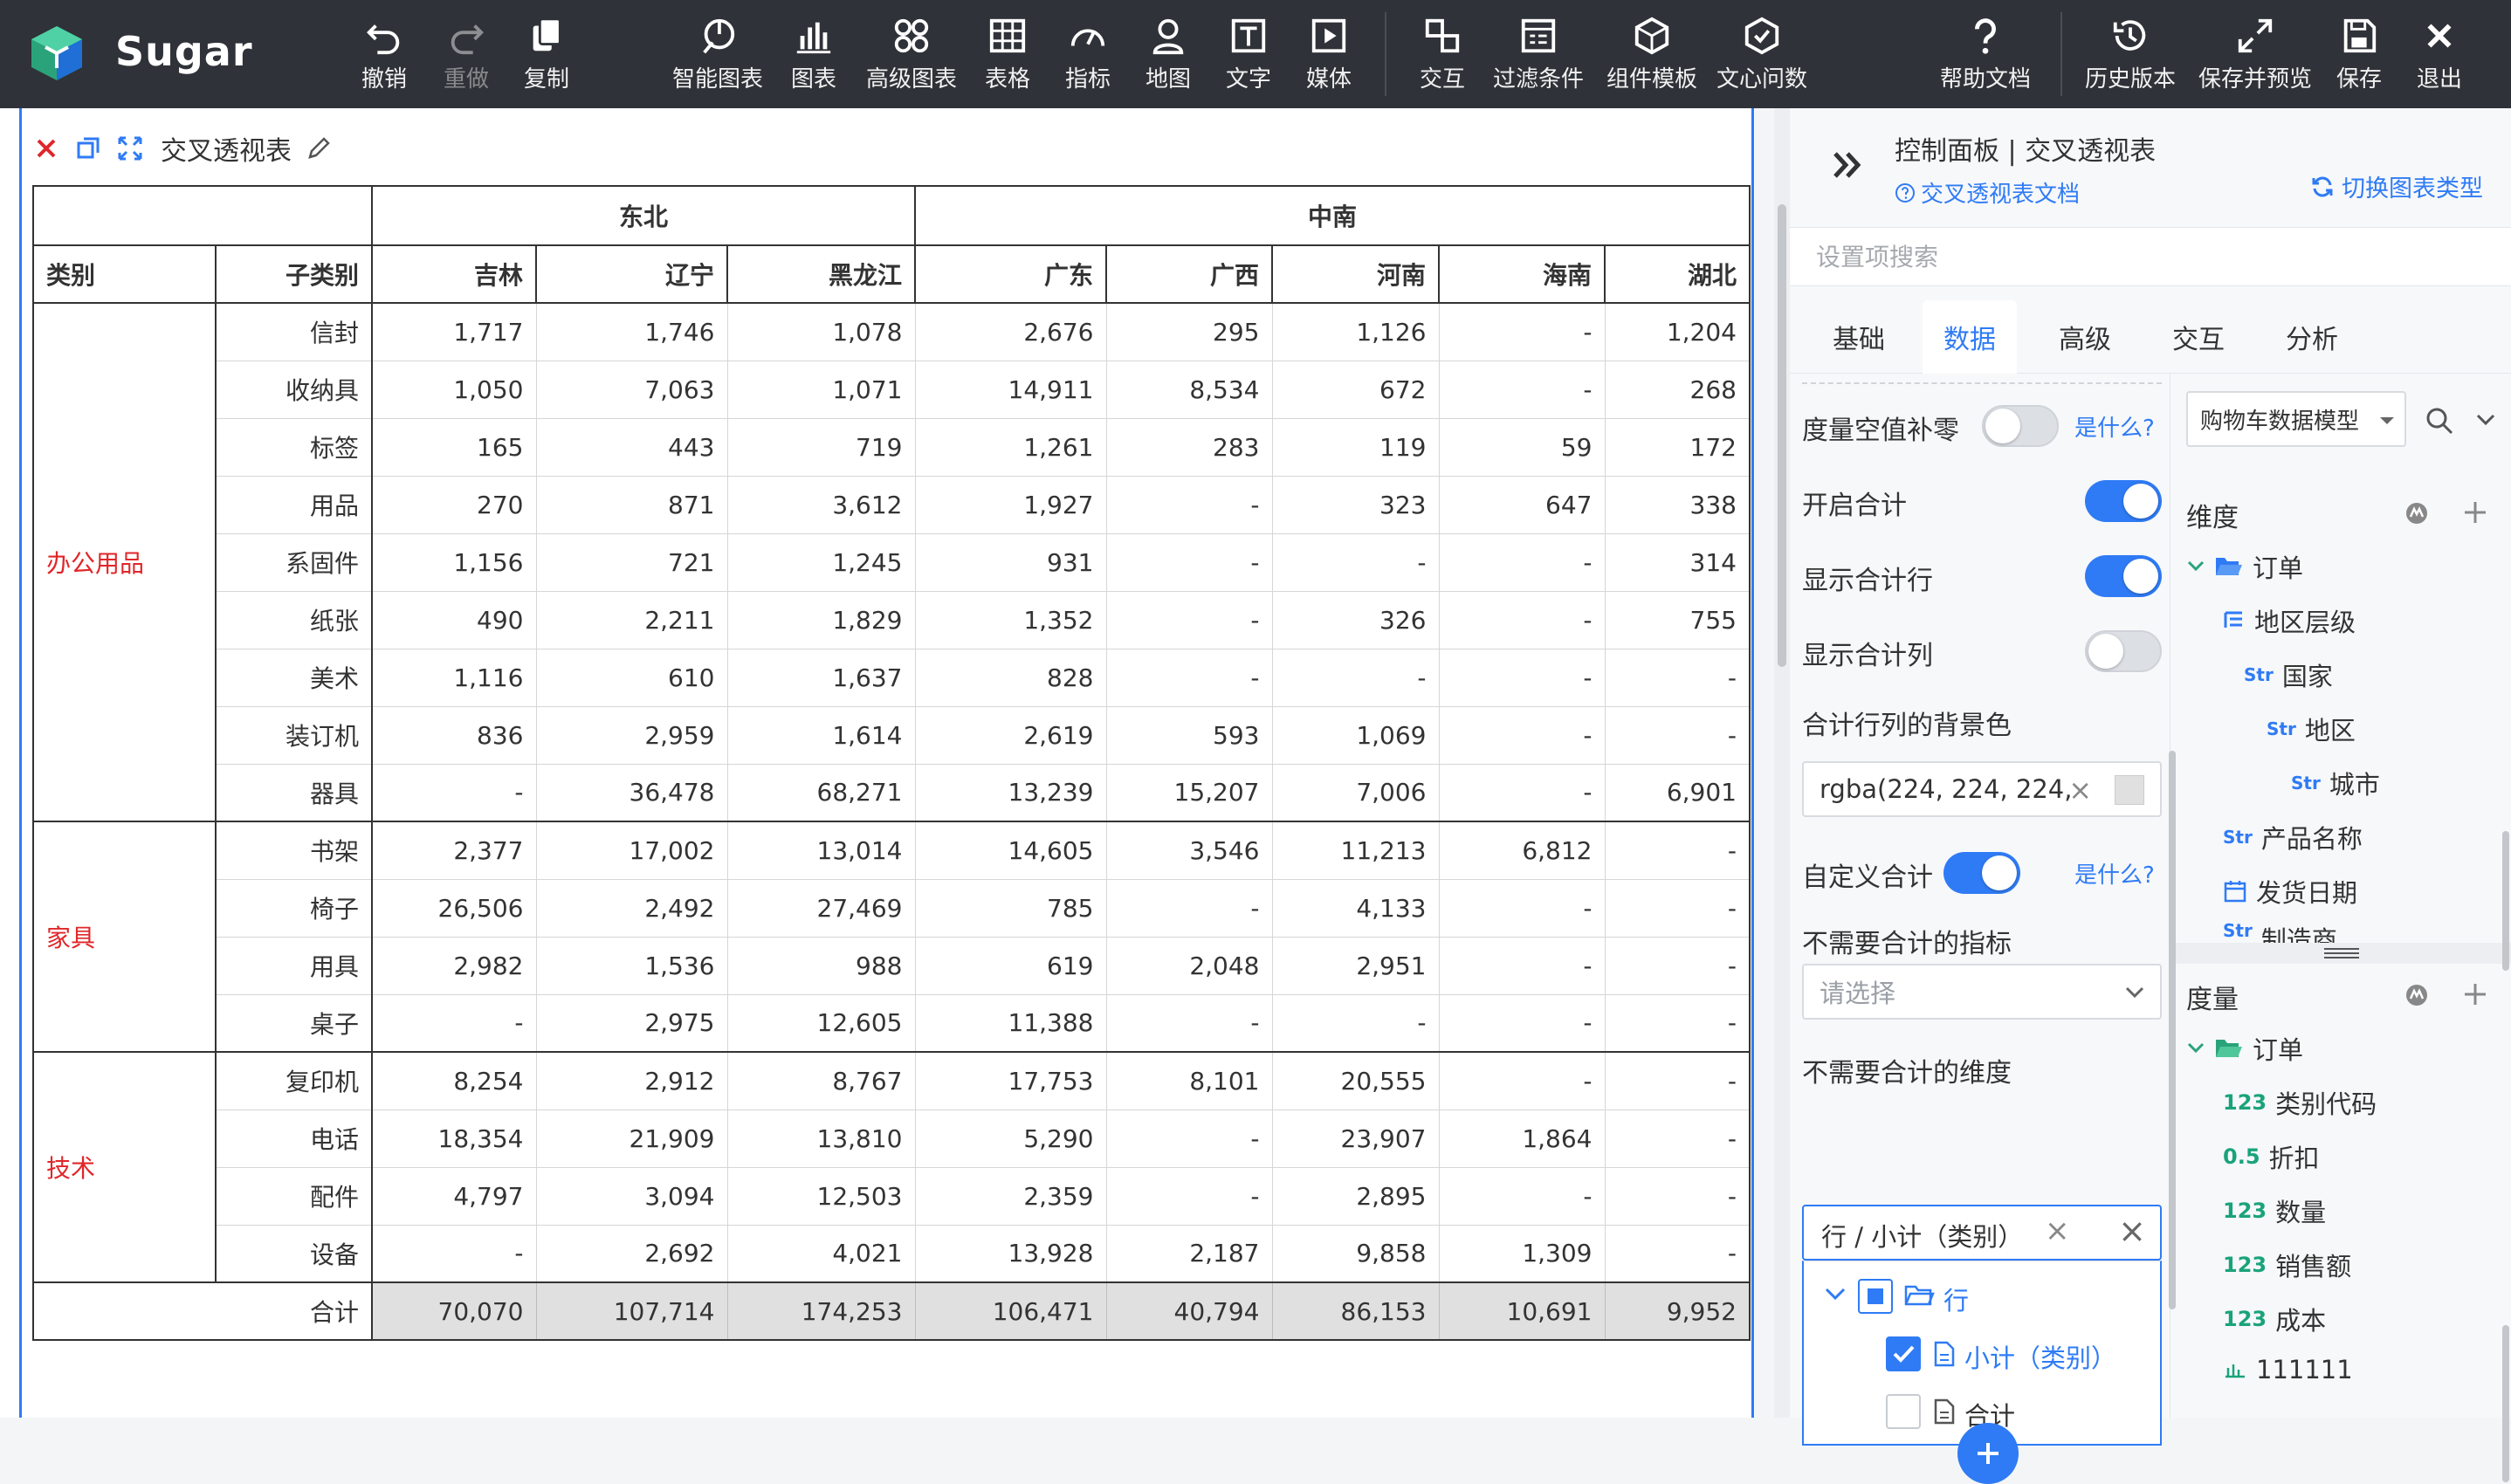 This screenshot has width=2511, height=1484. Describe the element at coordinates (892, 735) in the screenshot. I see `table-row: 装订机 836 2,959 1,614 2,619 593 1,069- -` at that location.